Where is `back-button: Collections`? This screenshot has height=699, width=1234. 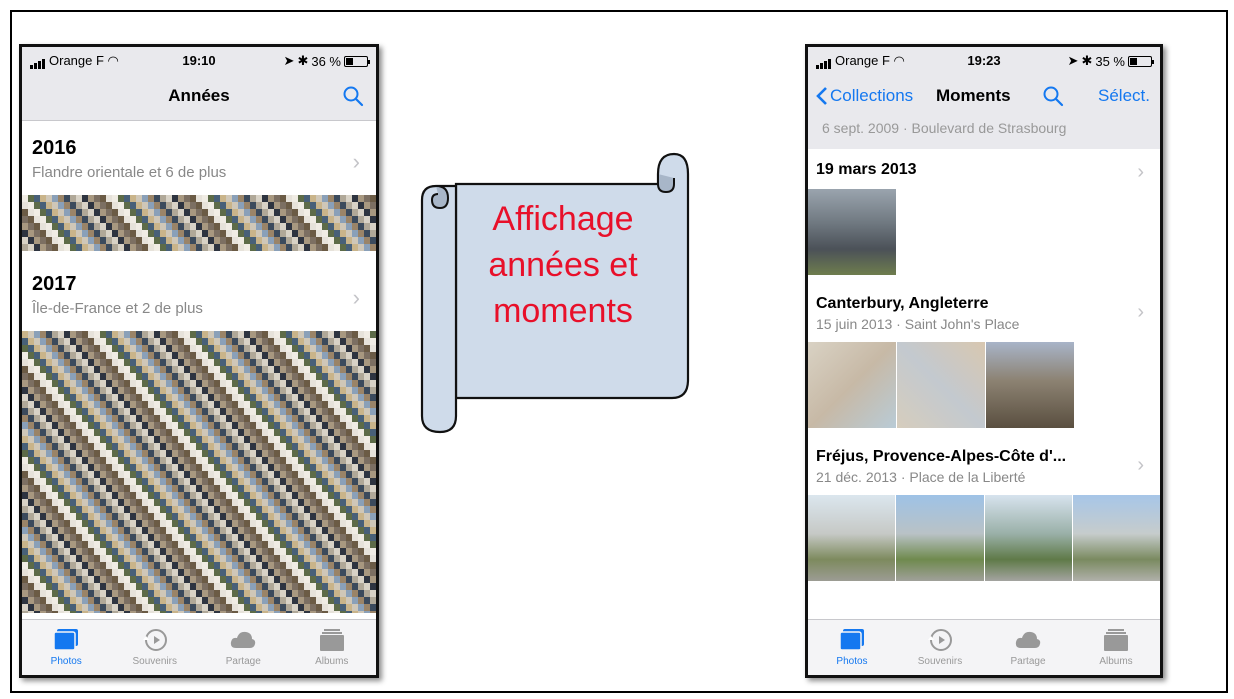
back-button: Collections is located at coordinates (864, 96).